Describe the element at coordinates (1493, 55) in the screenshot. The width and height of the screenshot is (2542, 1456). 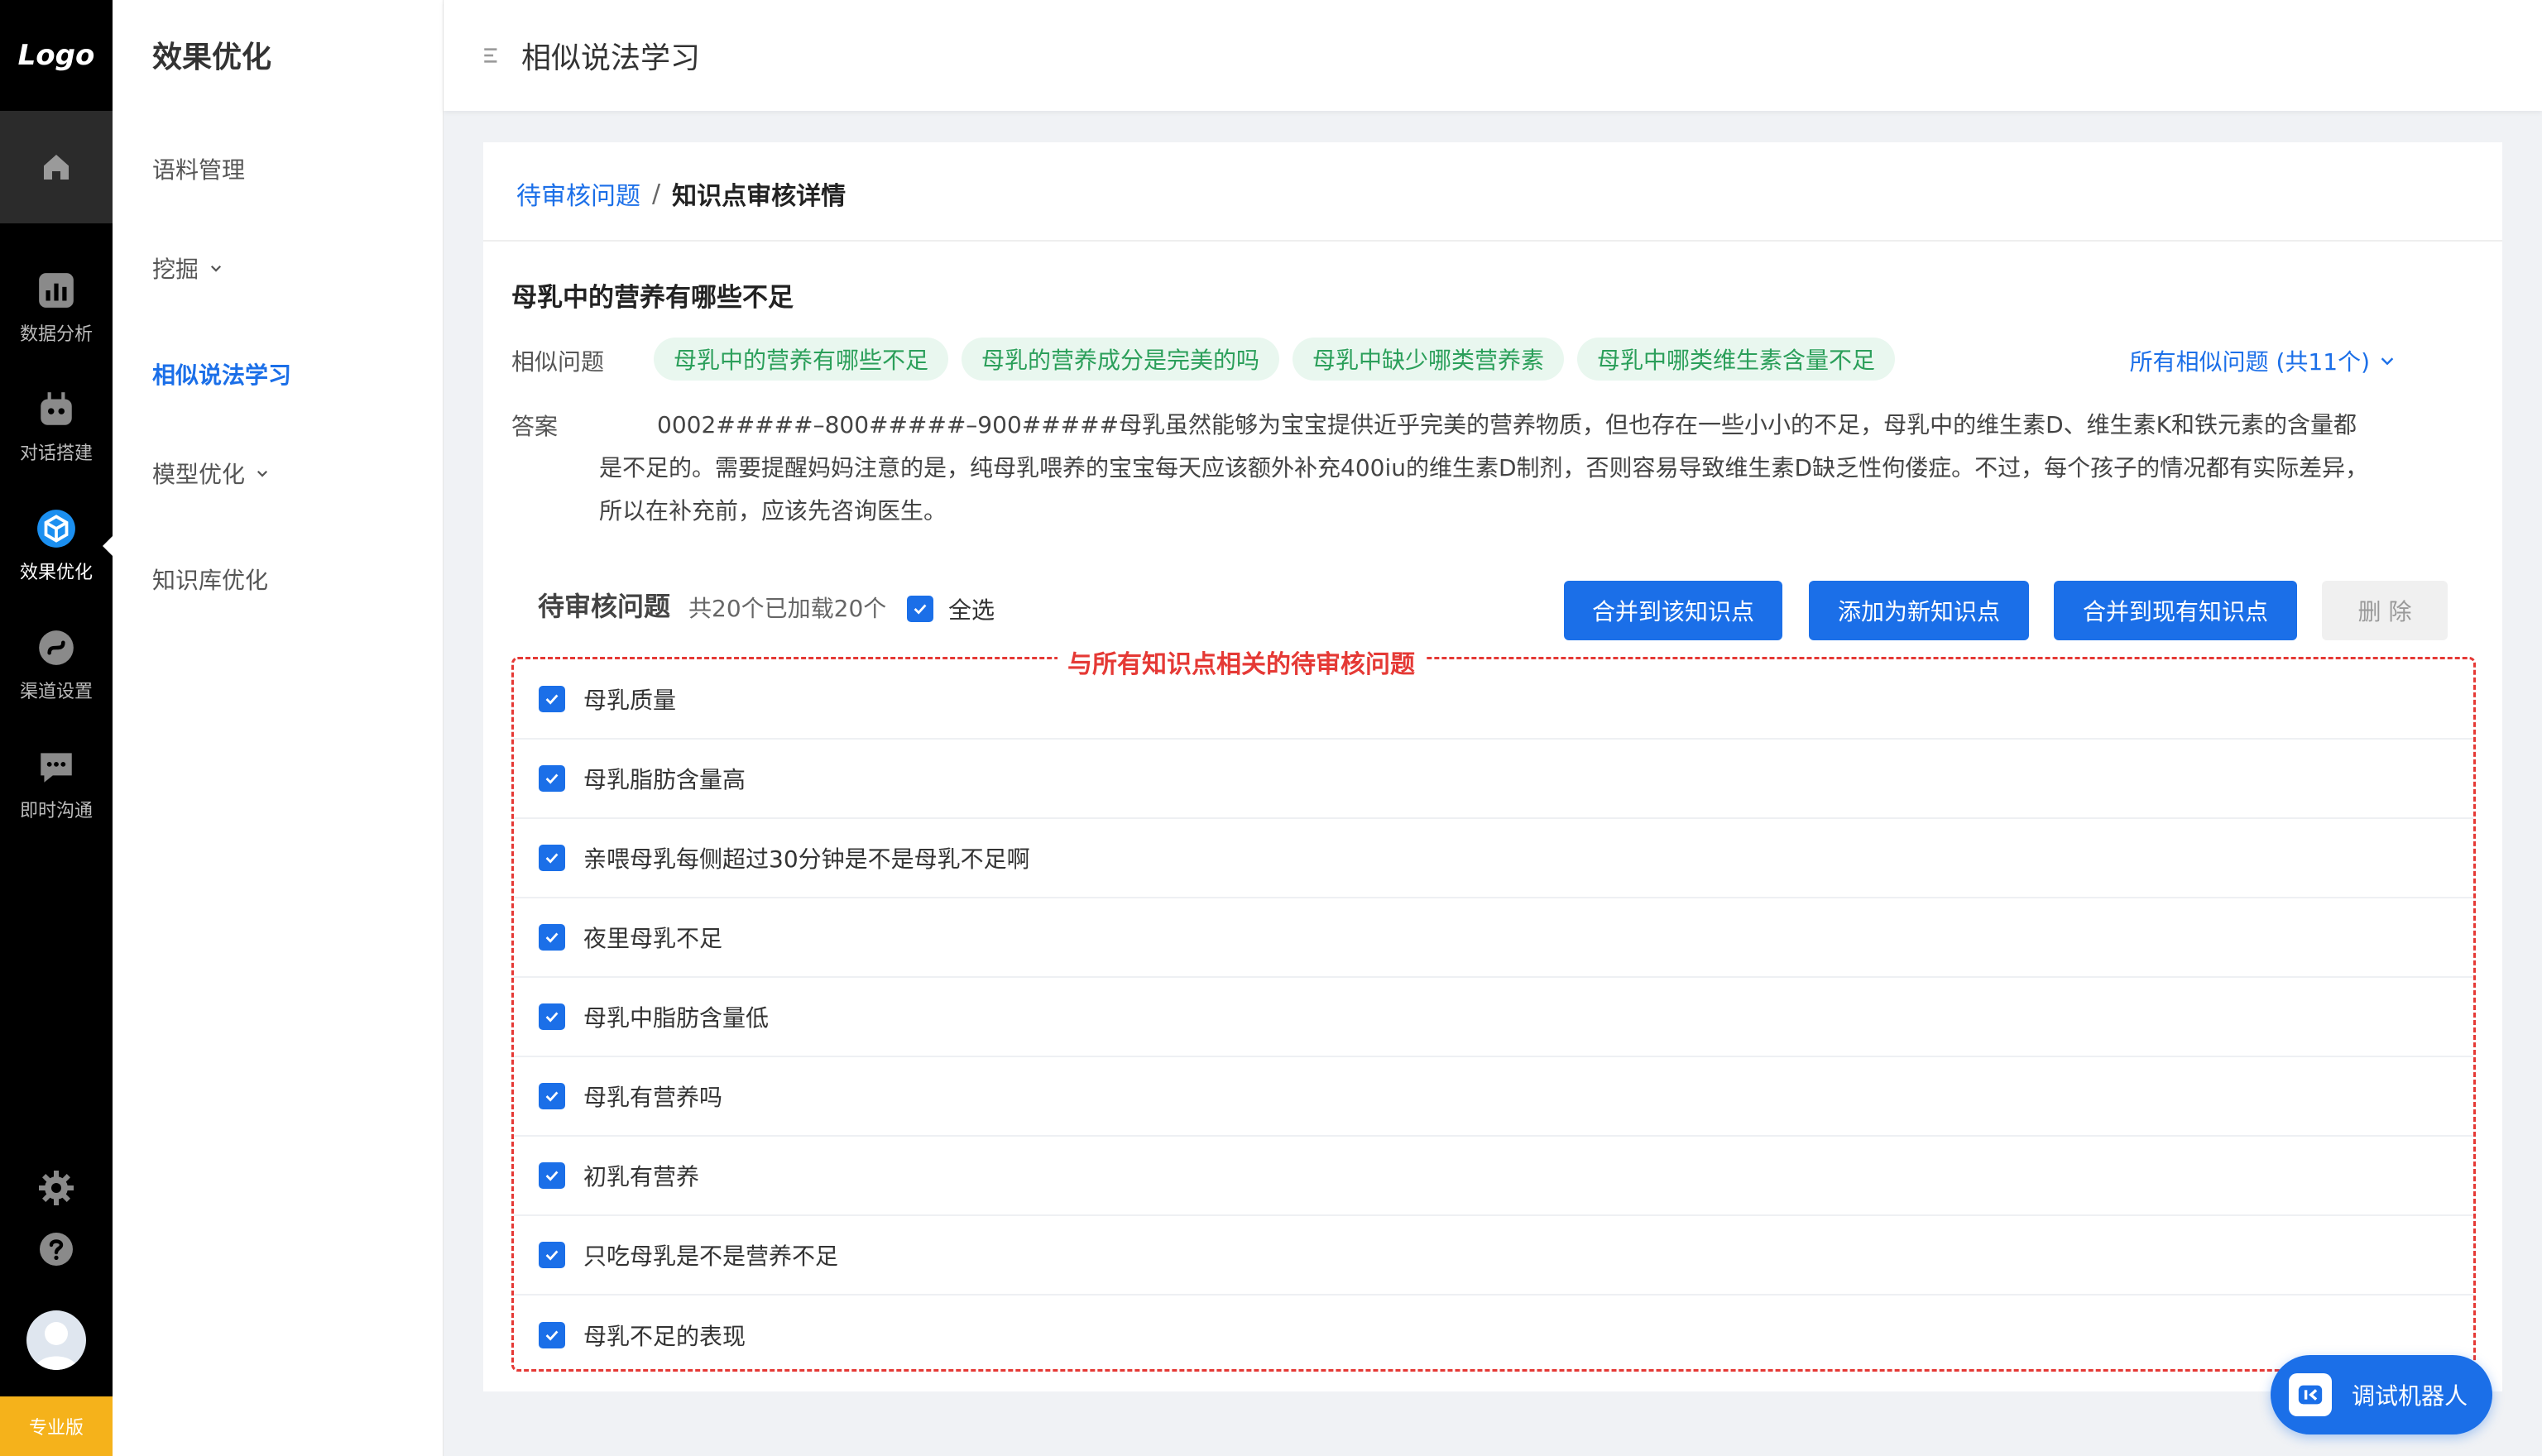
I see `top-header: 相似说法学习` at that location.